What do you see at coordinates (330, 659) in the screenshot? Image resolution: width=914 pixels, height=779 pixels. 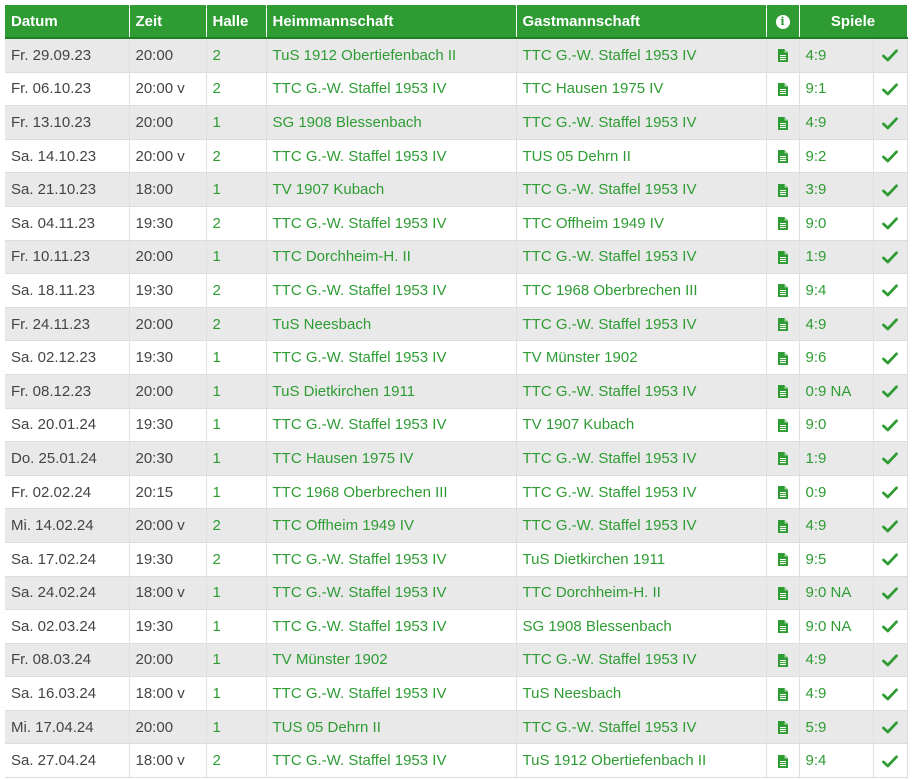 I see `home-team-link: TV Münster 1902` at bounding box center [330, 659].